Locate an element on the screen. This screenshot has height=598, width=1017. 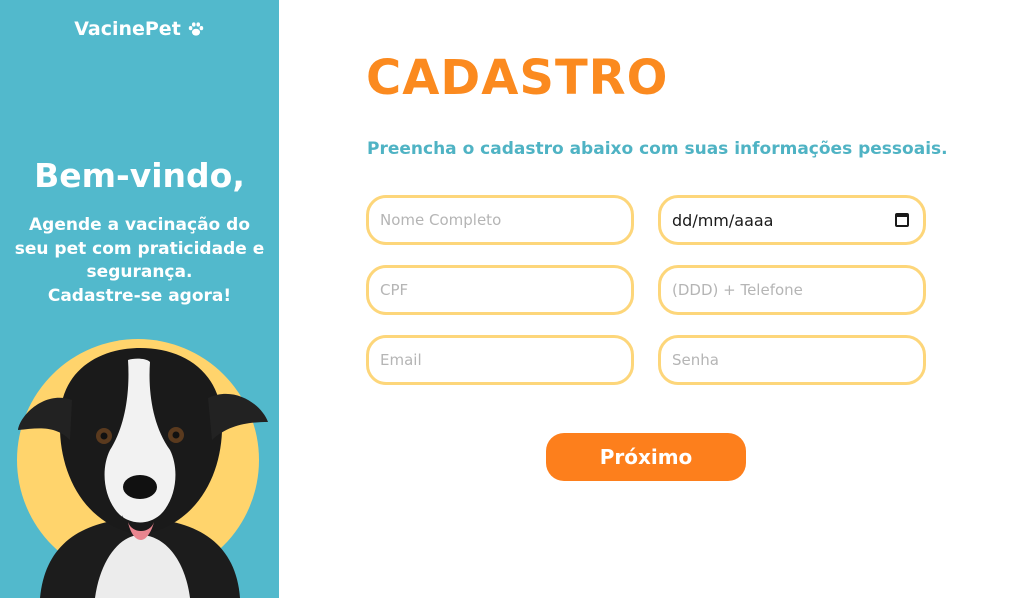
full-name-input: Nome Completo is located at coordinates (500, 220).